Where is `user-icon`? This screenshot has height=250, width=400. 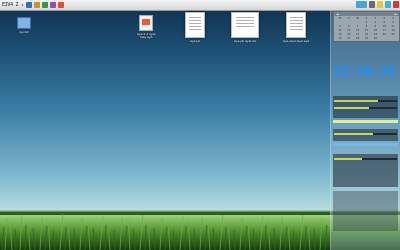 user-icon is located at coordinates (36, 5).